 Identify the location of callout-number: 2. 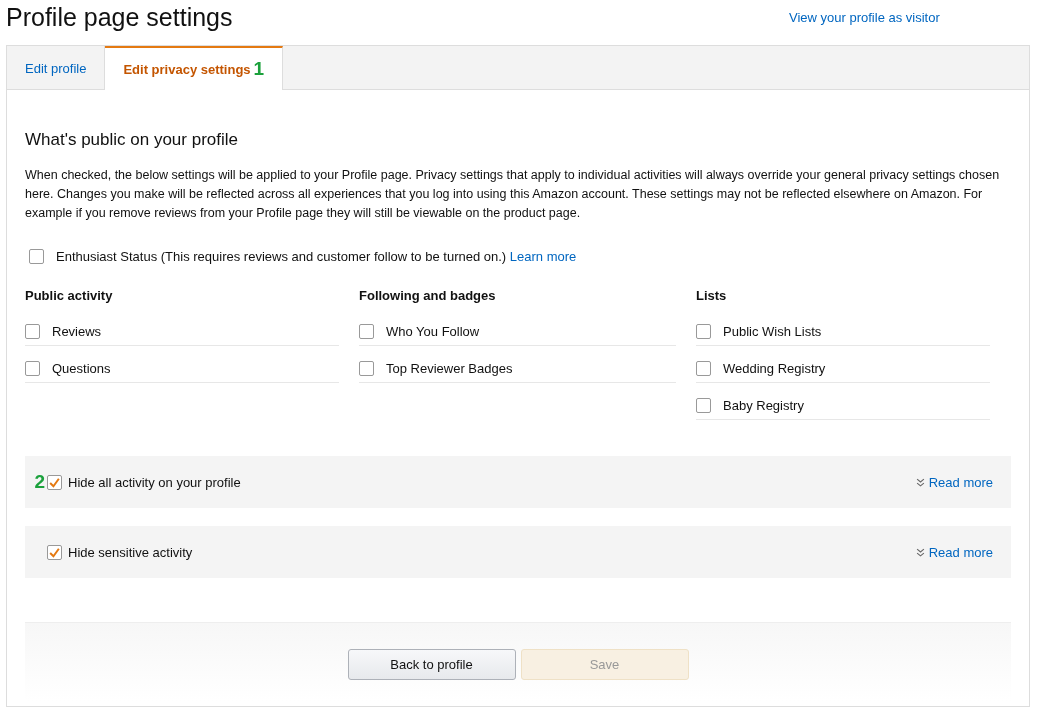
(39, 482).